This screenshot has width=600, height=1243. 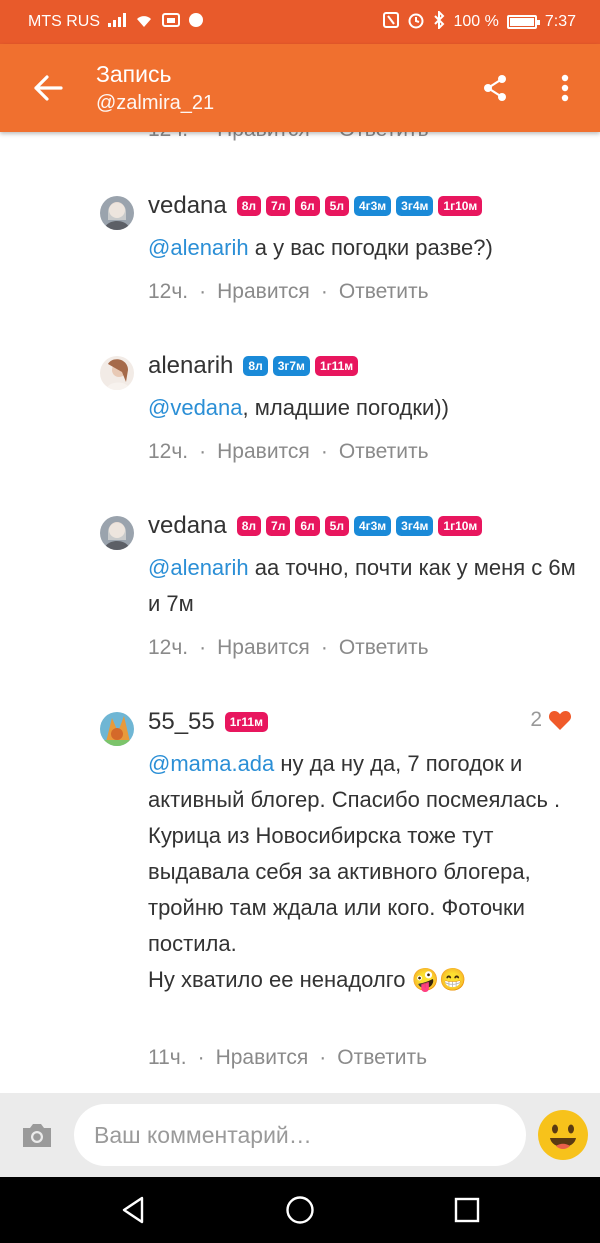 I want to click on signal-icon, so click(x=117, y=22).